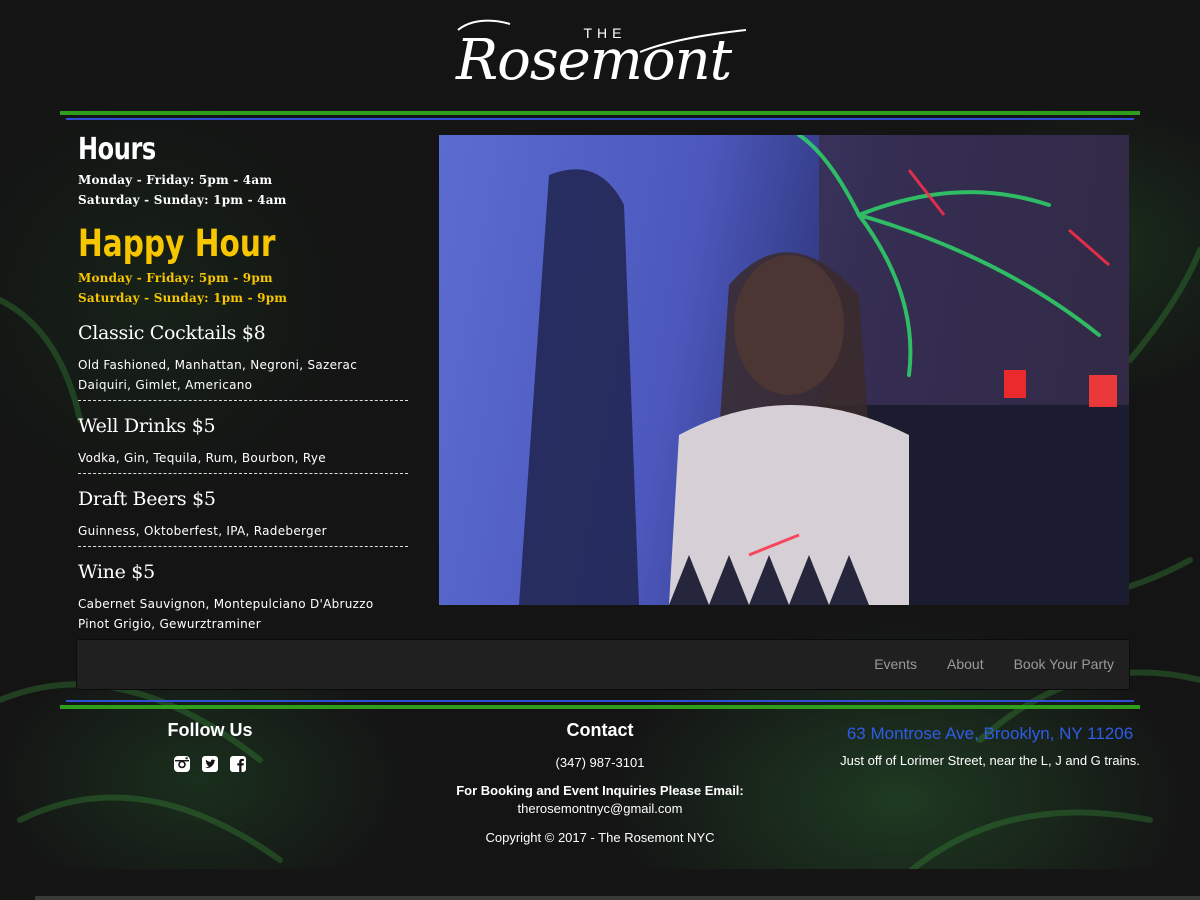 This screenshot has width=1200, height=900. What do you see at coordinates (117, 149) in the screenshot?
I see `hours-title: Hours` at bounding box center [117, 149].